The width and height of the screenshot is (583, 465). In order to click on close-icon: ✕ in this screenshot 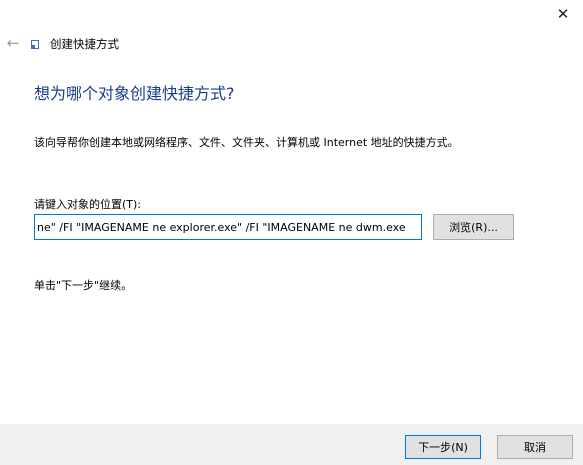, I will do `click(563, 14)`.